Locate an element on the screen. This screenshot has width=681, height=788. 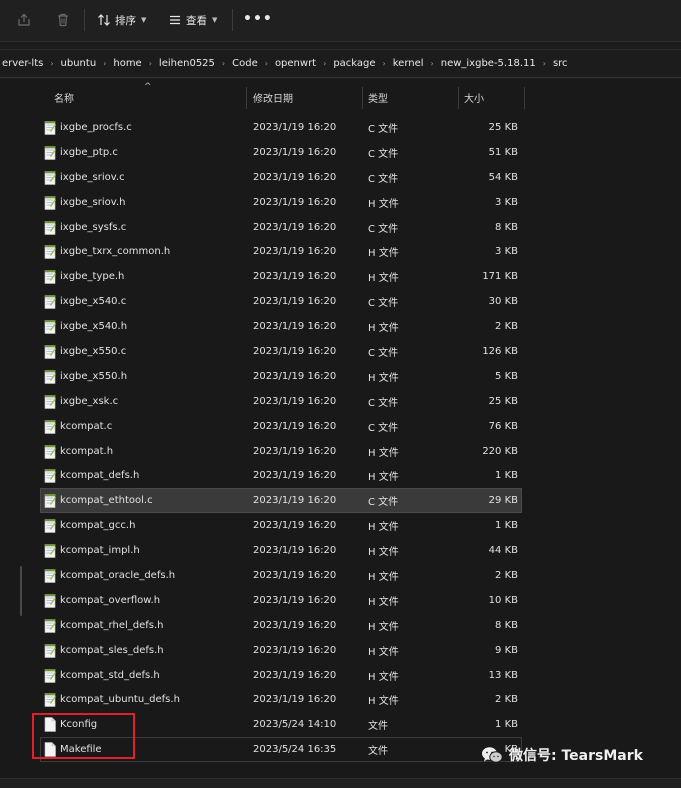
breadcrumb-item: package is located at coordinates (354, 63).